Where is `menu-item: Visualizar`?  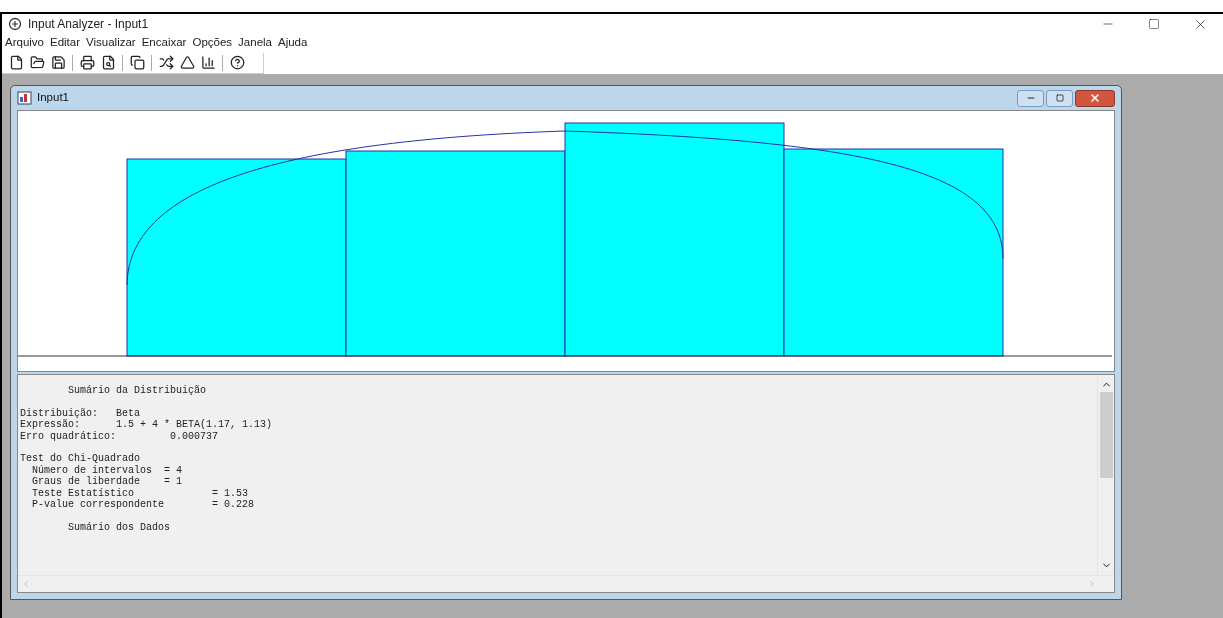
menu-item: Visualizar is located at coordinates (111, 43).